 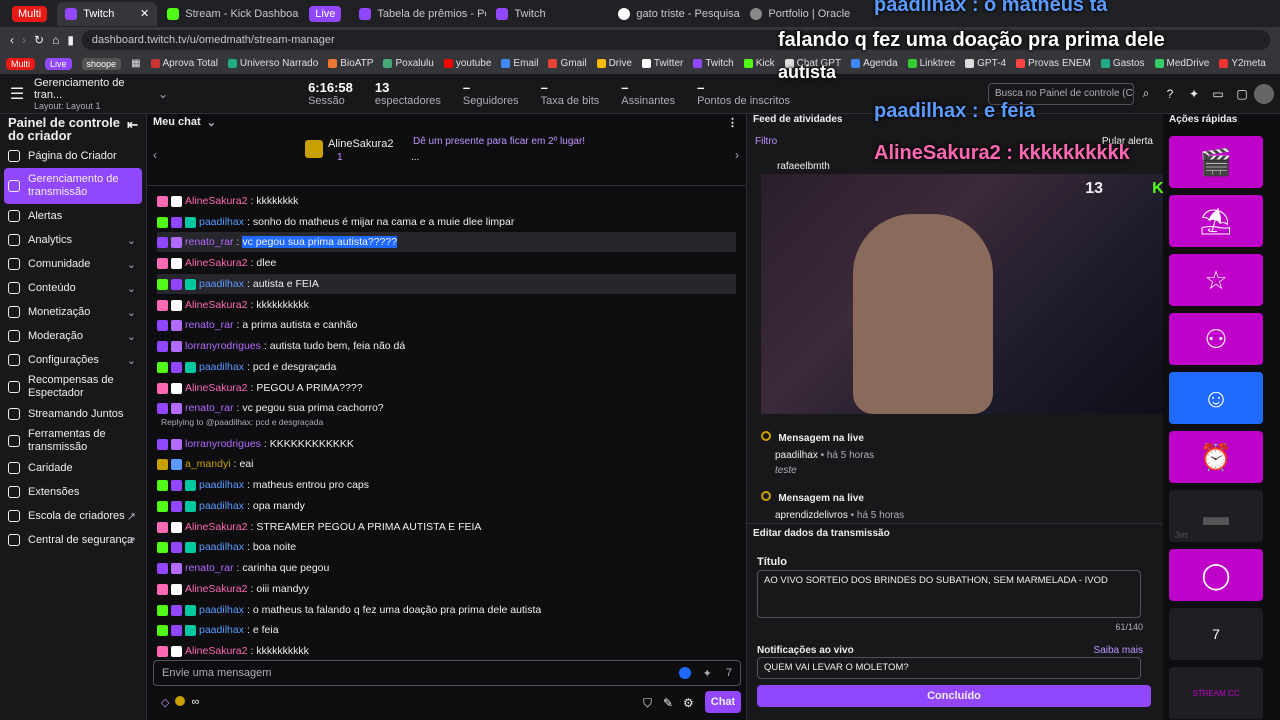 I want to click on forward-icon: ›, so click(x=24, y=40).